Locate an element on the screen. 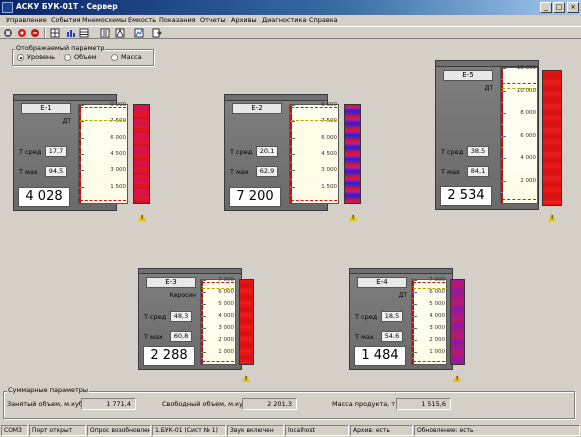 The image size is (581, 437). menu-item-control: Управление is located at coordinates (26, 20).